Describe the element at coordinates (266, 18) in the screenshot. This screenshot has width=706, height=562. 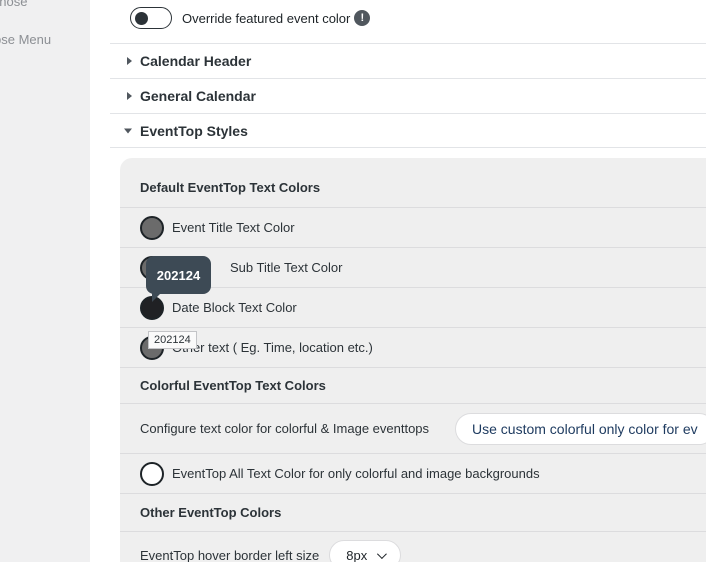
I see `featured-color-toggle-label: Override featured event color` at that location.